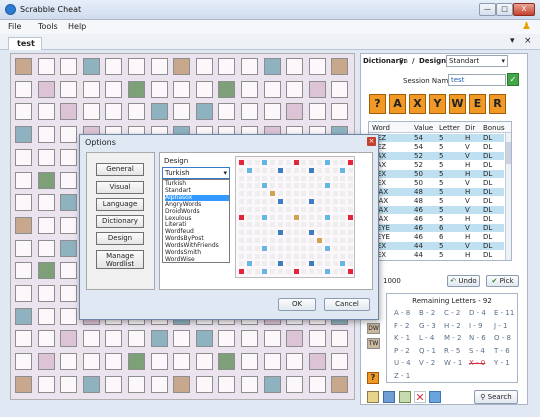  I want to click on table-row: REX 50 5 H DL, so click(436, 174).